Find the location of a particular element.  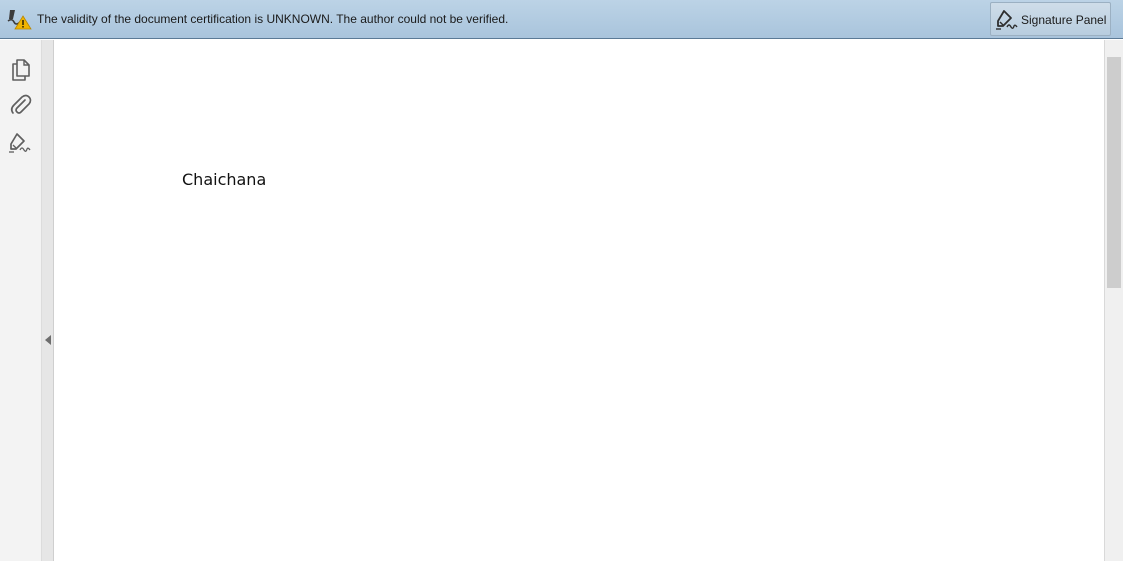

scrollbar-thumb is located at coordinates (1114, 172).